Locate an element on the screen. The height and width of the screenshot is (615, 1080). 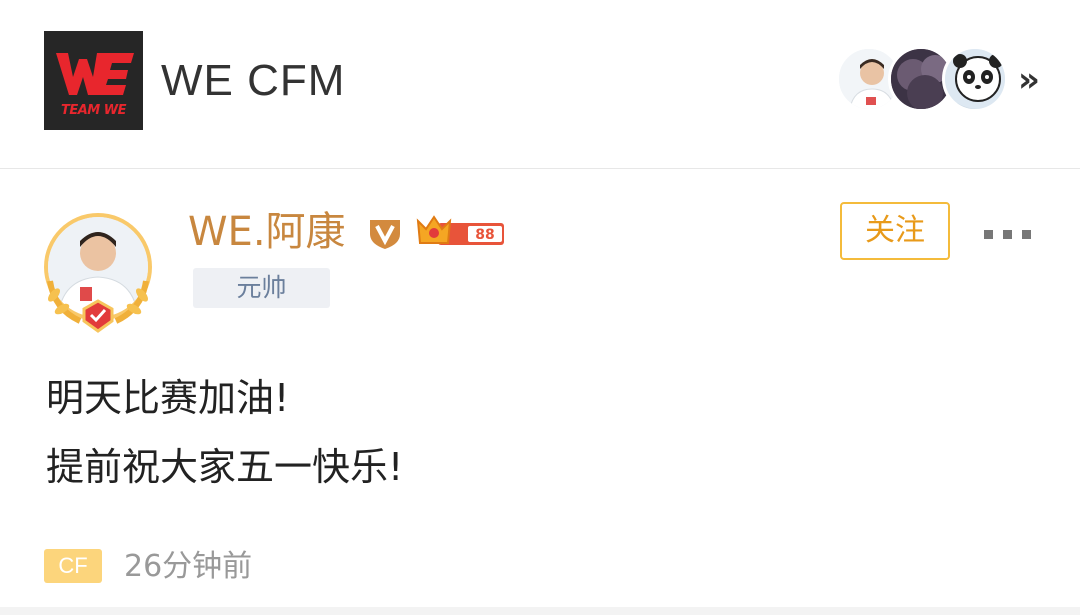
group-title: WE CFM is located at coordinates (253, 81).